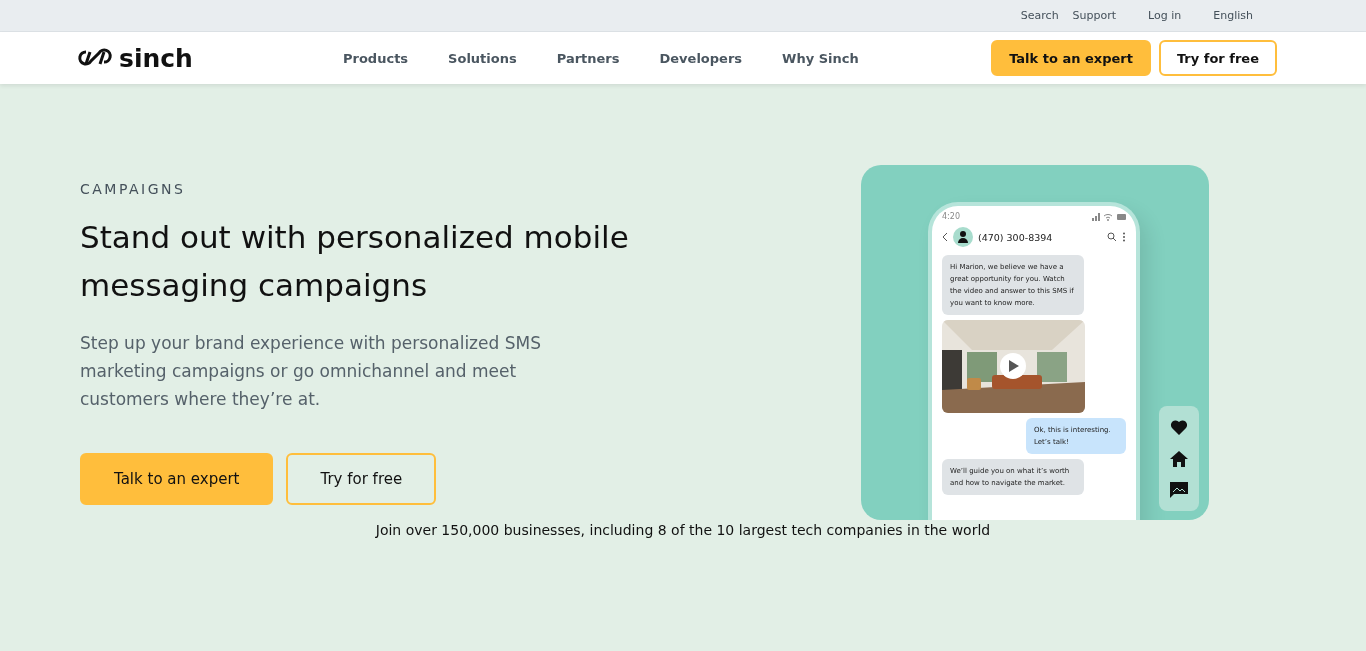 The height and width of the screenshot is (651, 1366). I want to click on nav-item: Solutions, so click(482, 58).